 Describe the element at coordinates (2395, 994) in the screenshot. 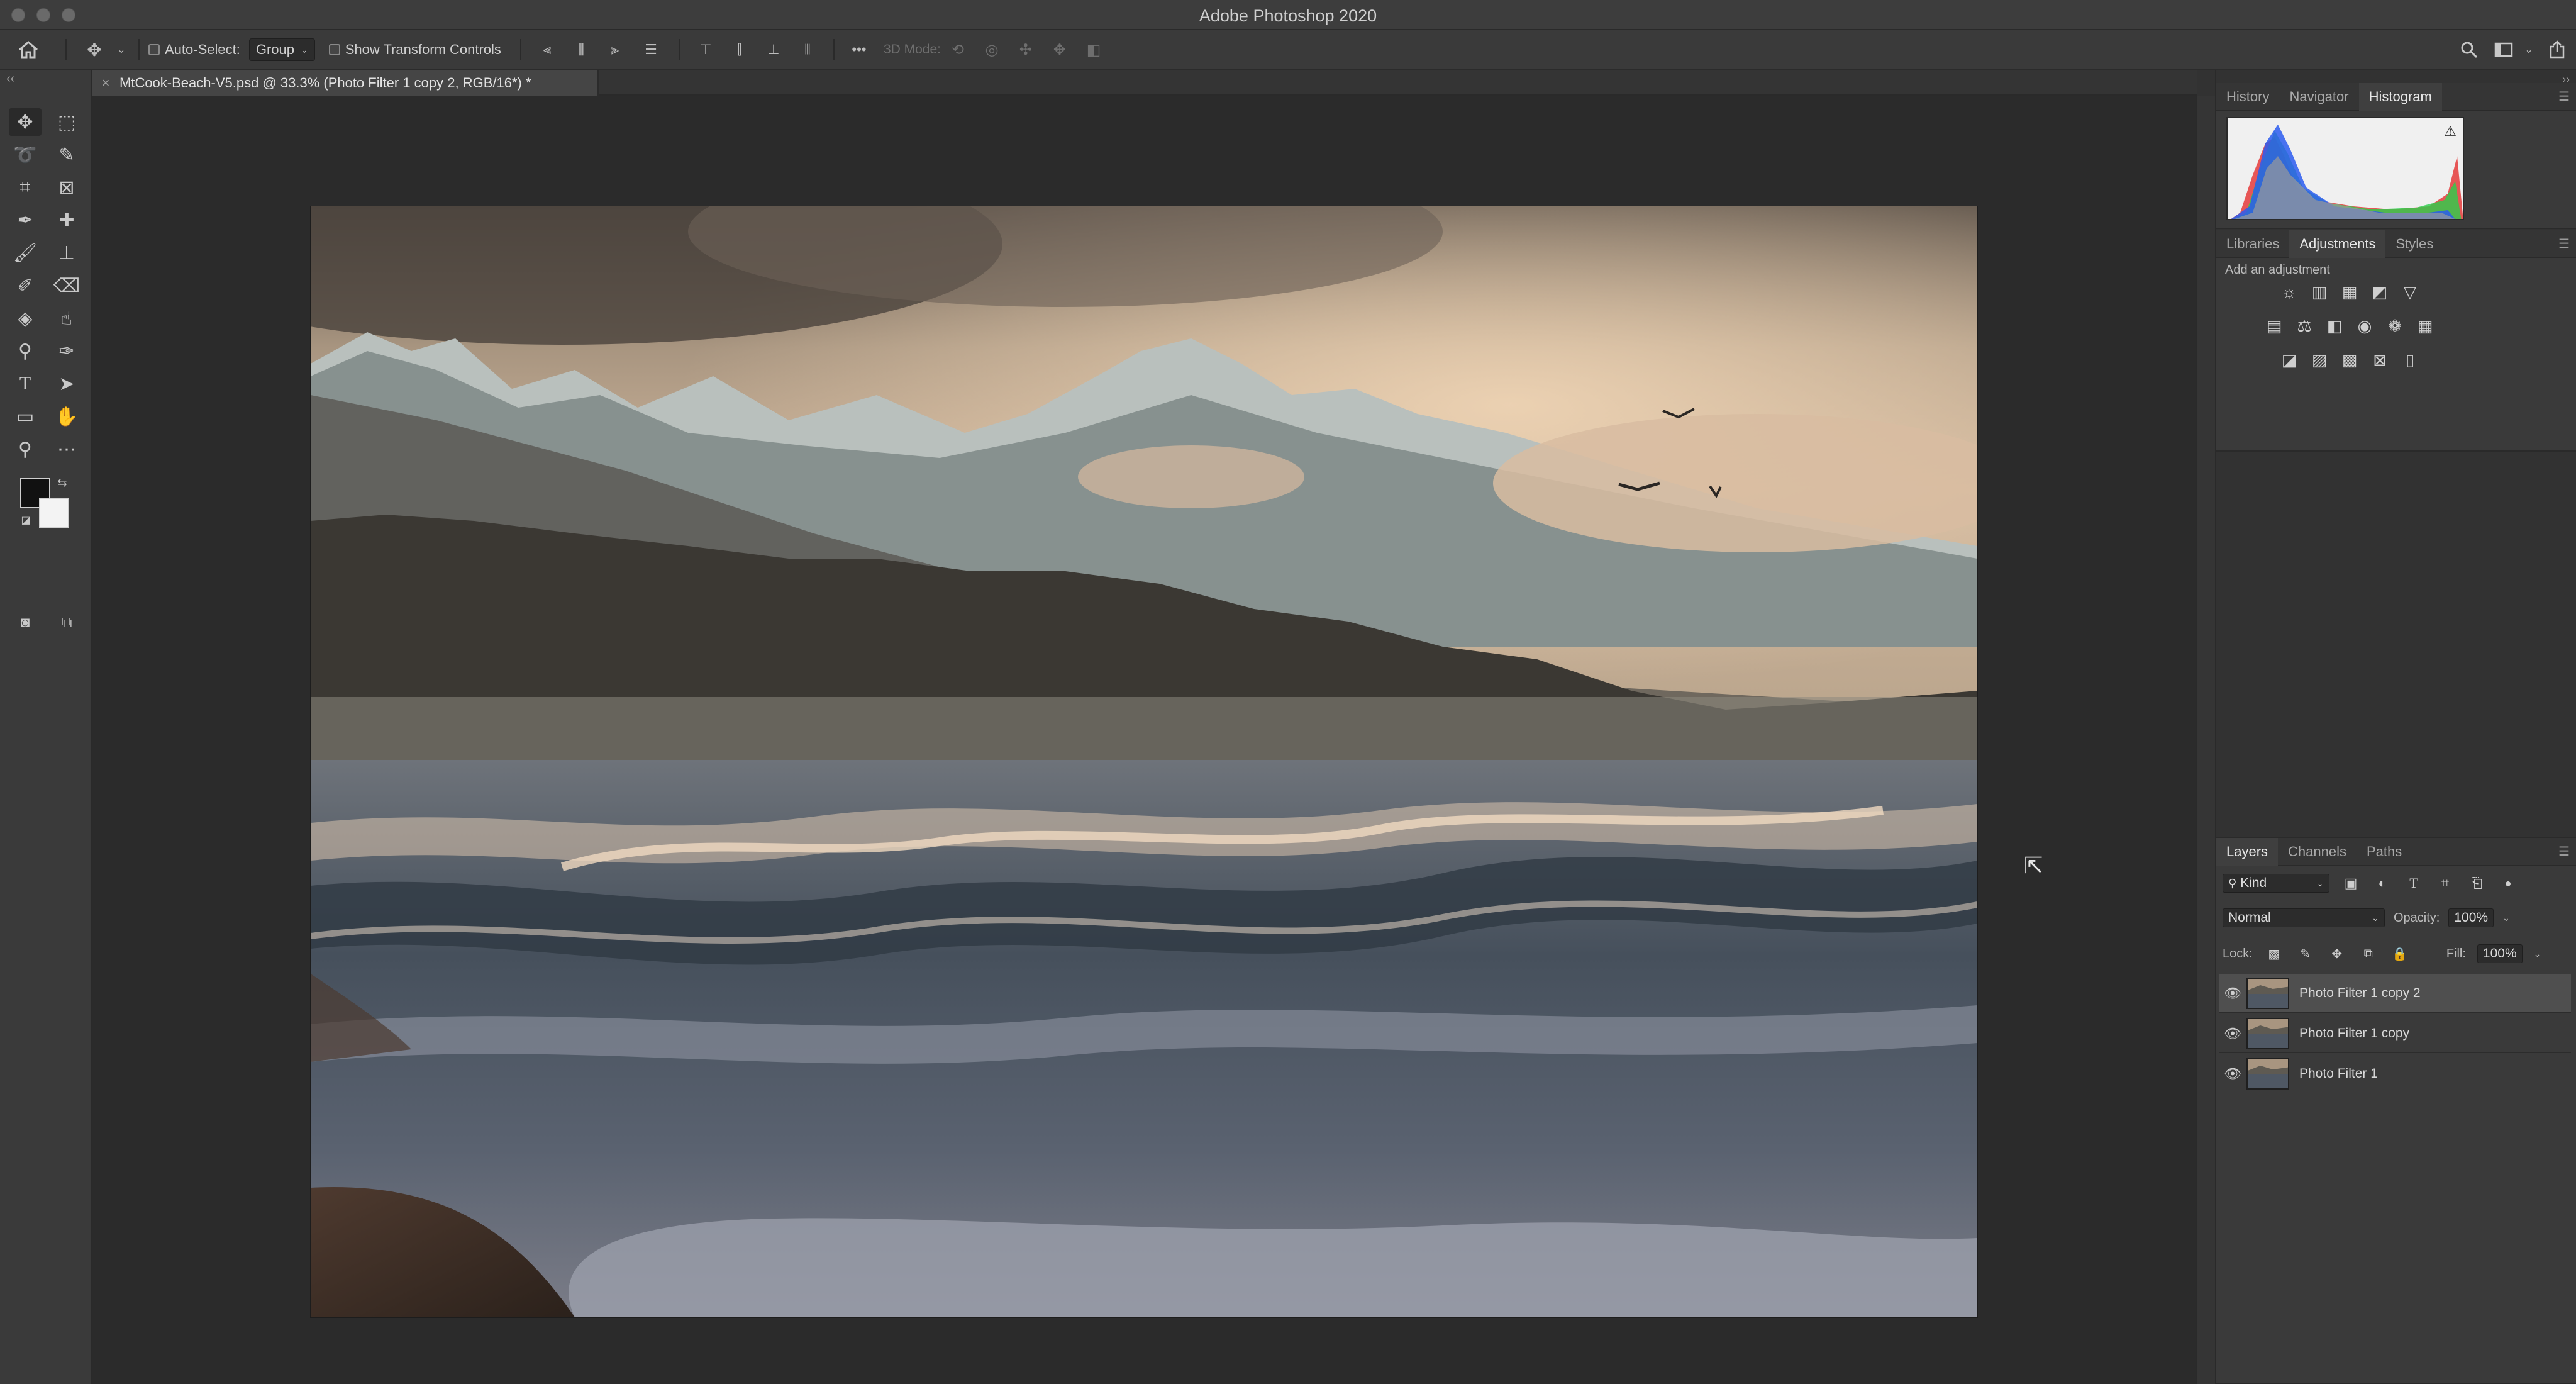

I see `layer-row: 👁 Photo Filter 1 copy 2` at that location.